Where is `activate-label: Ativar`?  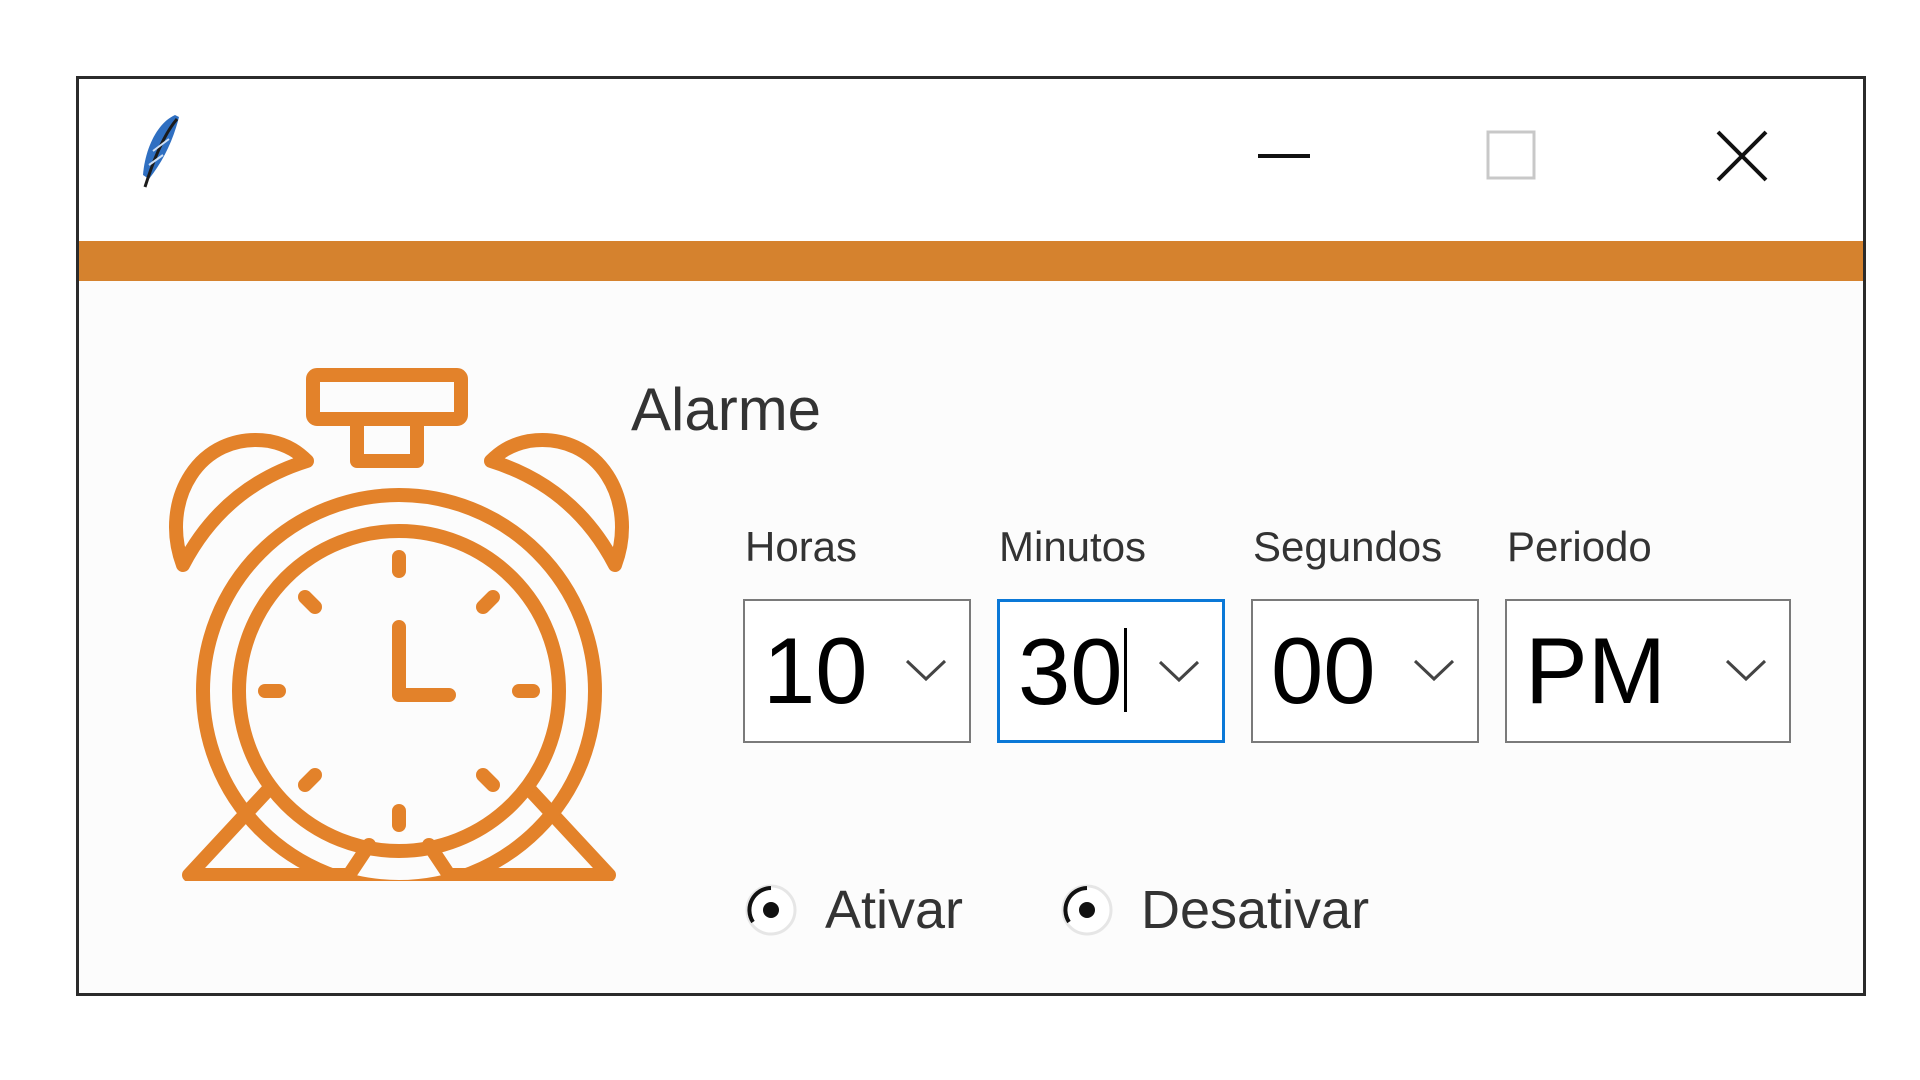
activate-label: Ativar is located at coordinates (894, 910).